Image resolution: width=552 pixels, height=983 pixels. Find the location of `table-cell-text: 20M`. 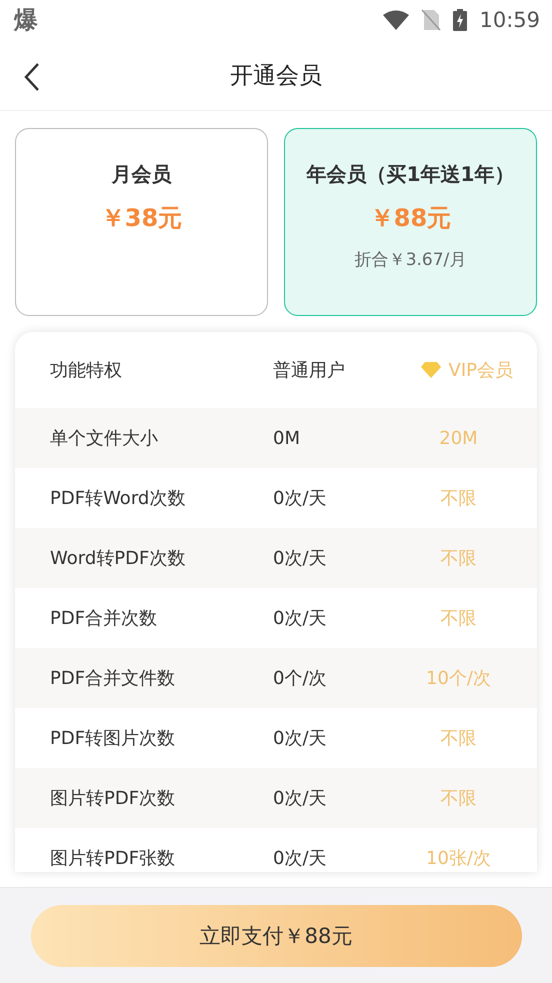

table-cell-text: 20M is located at coordinates (458, 438).